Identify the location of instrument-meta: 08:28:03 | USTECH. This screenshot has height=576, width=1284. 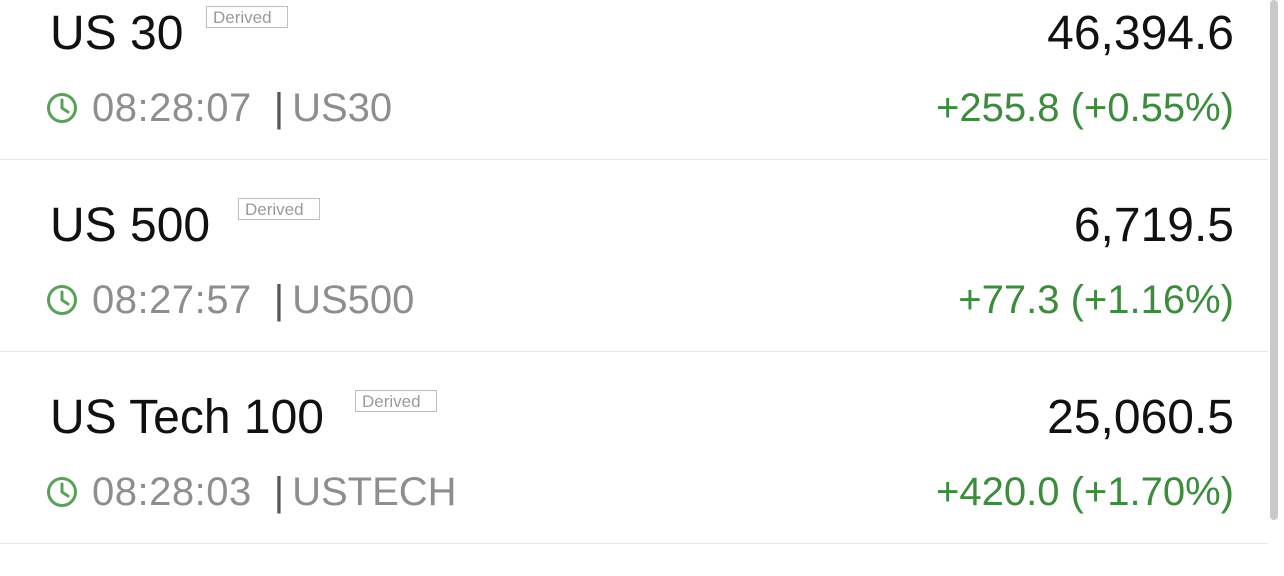
(251, 492).